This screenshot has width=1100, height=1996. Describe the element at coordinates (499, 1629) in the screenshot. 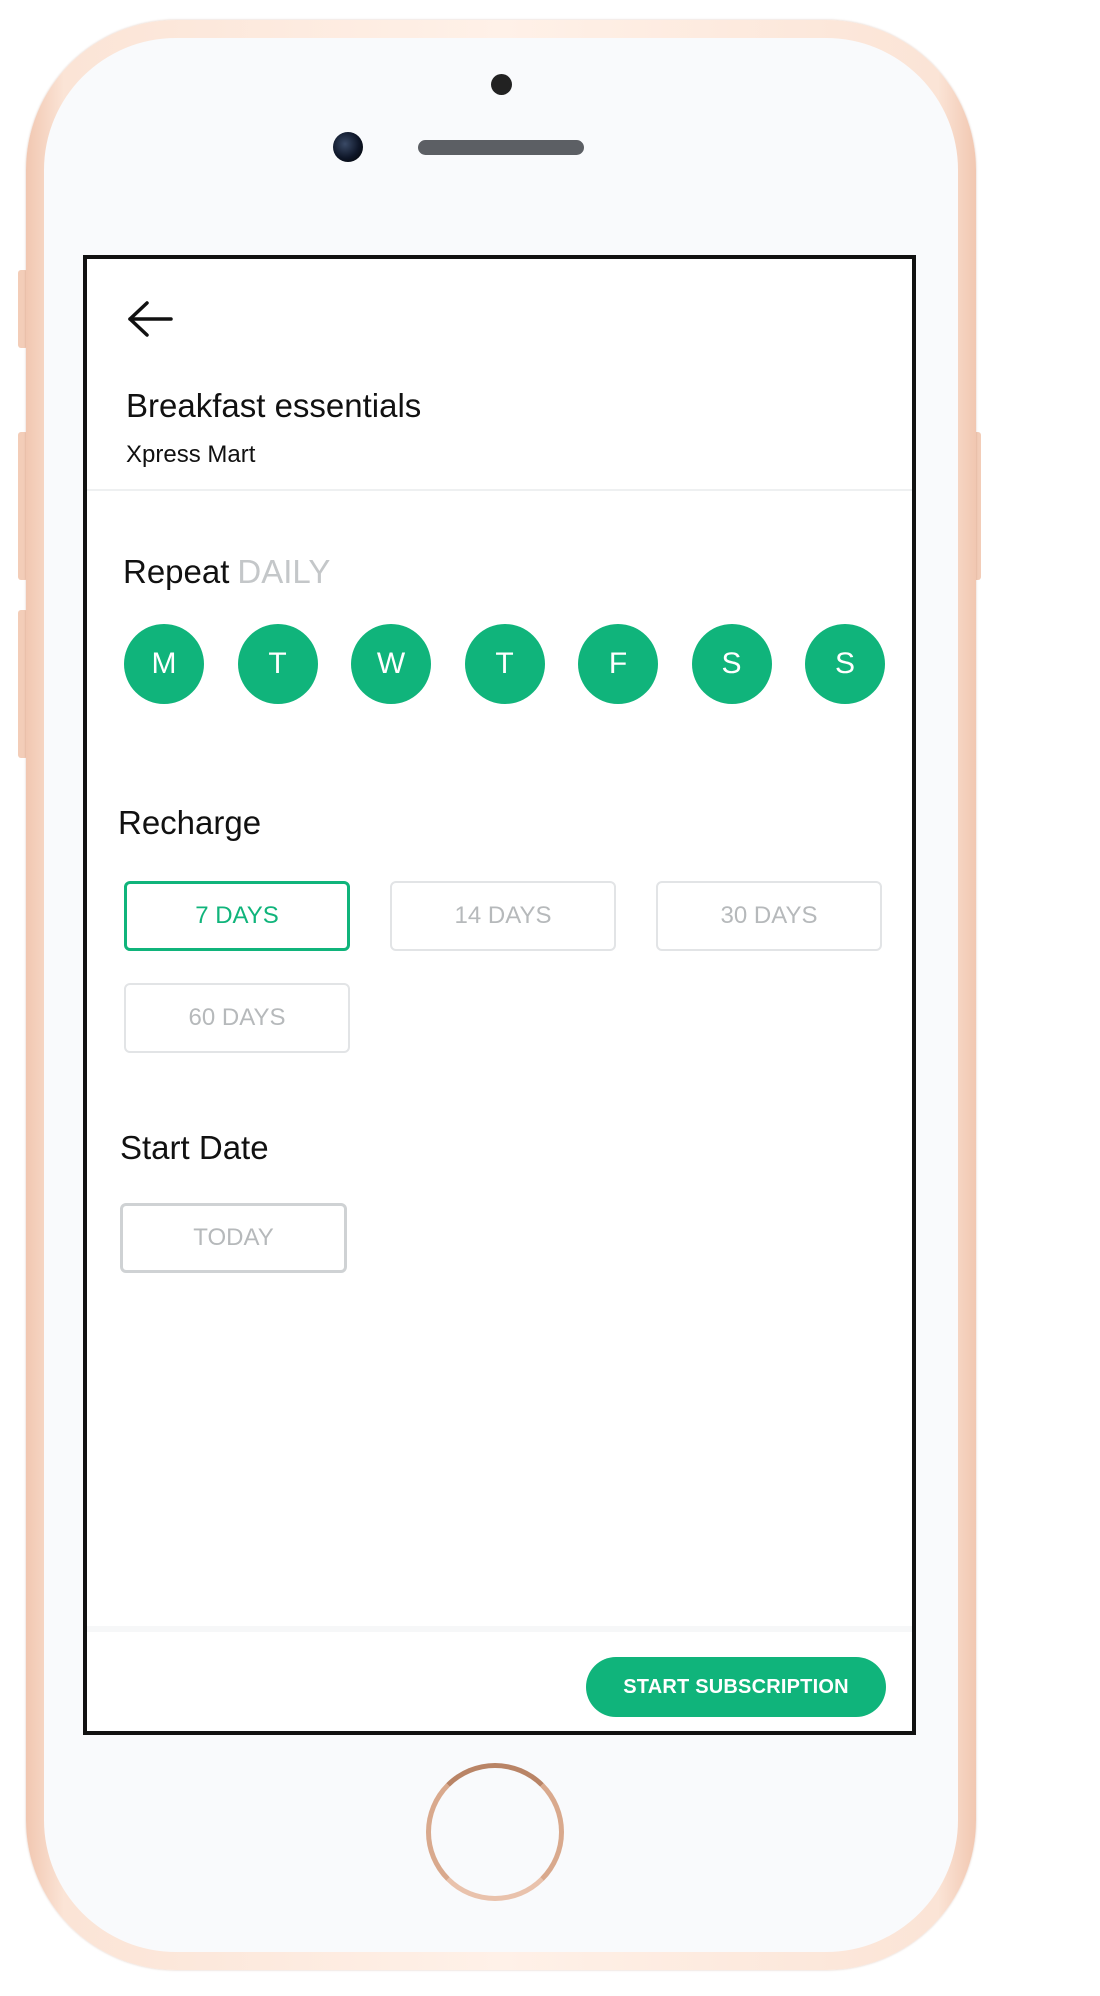

I see `footer-divider` at that location.